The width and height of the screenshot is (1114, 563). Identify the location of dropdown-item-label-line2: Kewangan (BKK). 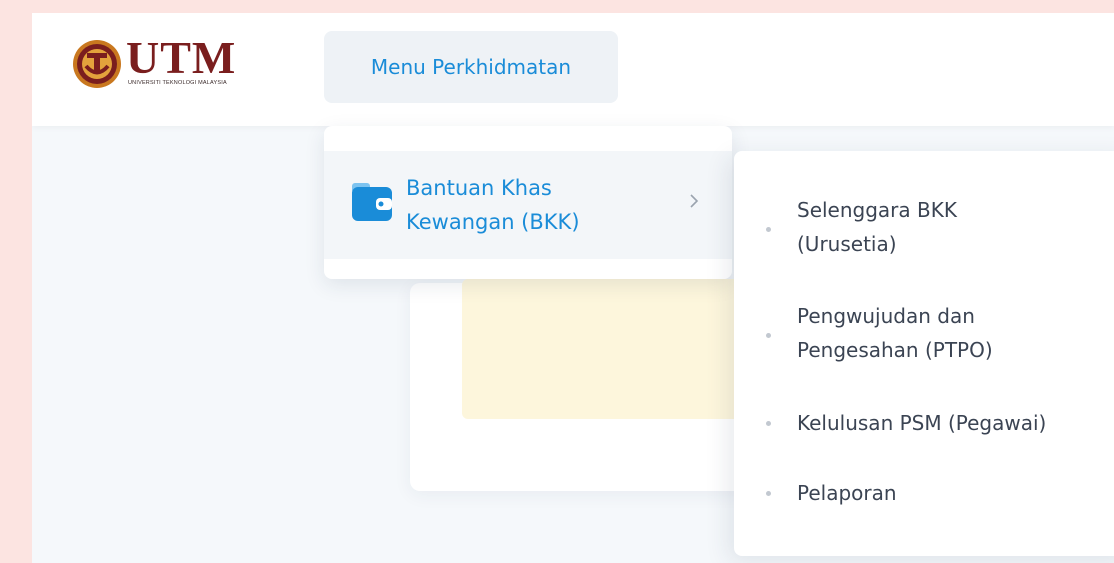
(493, 222).